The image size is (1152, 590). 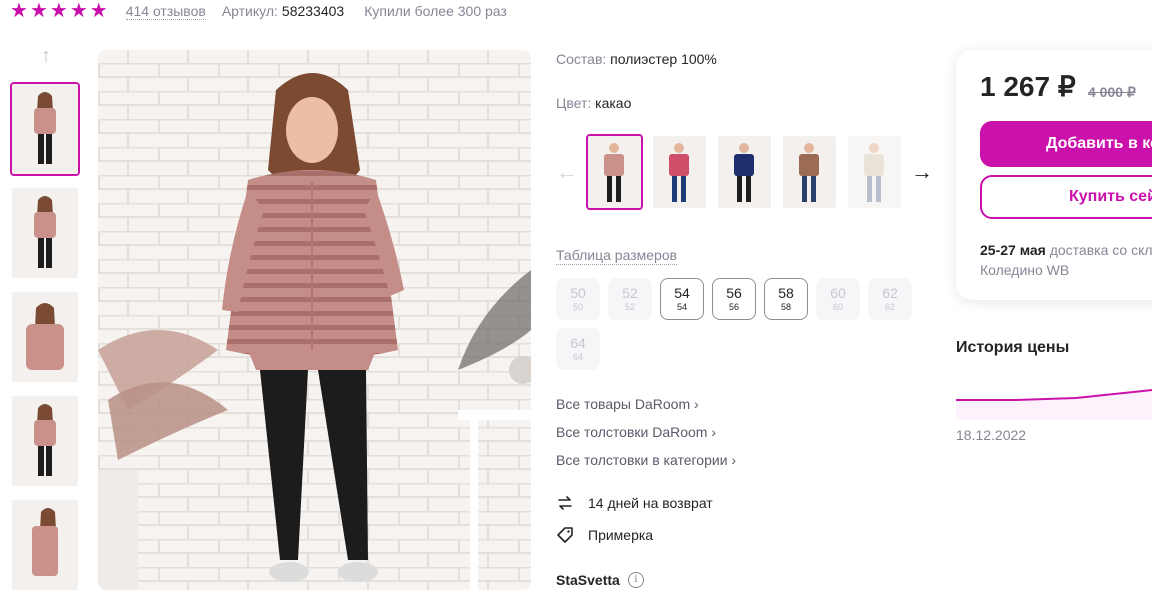 I want to click on info-icon: i, so click(x=635, y=580).